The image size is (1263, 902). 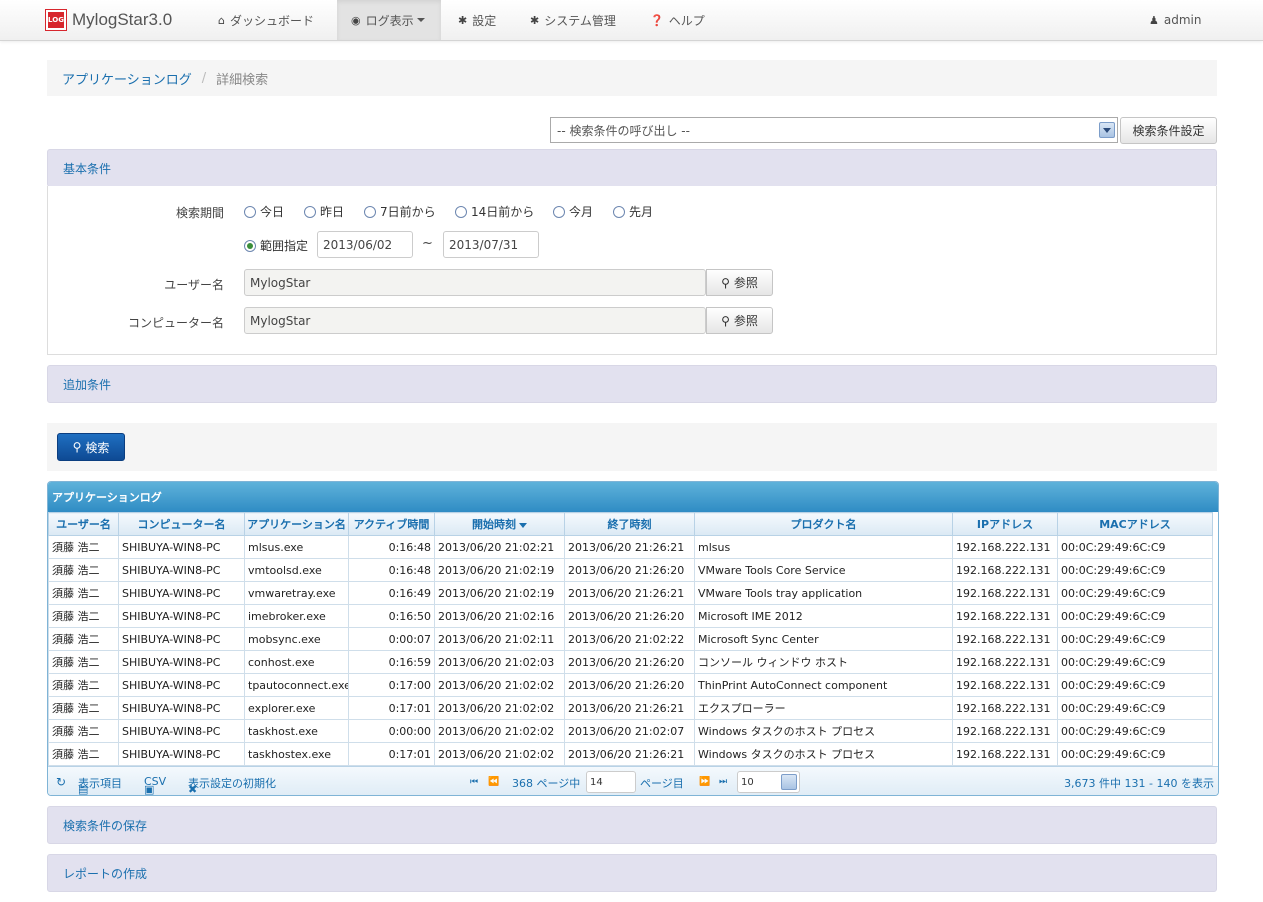 What do you see at coordinates (499, 593) in the screenshot?
I see `cell-start-time: 2013/06/20 21:02:19` at bounding box center [499, 593].